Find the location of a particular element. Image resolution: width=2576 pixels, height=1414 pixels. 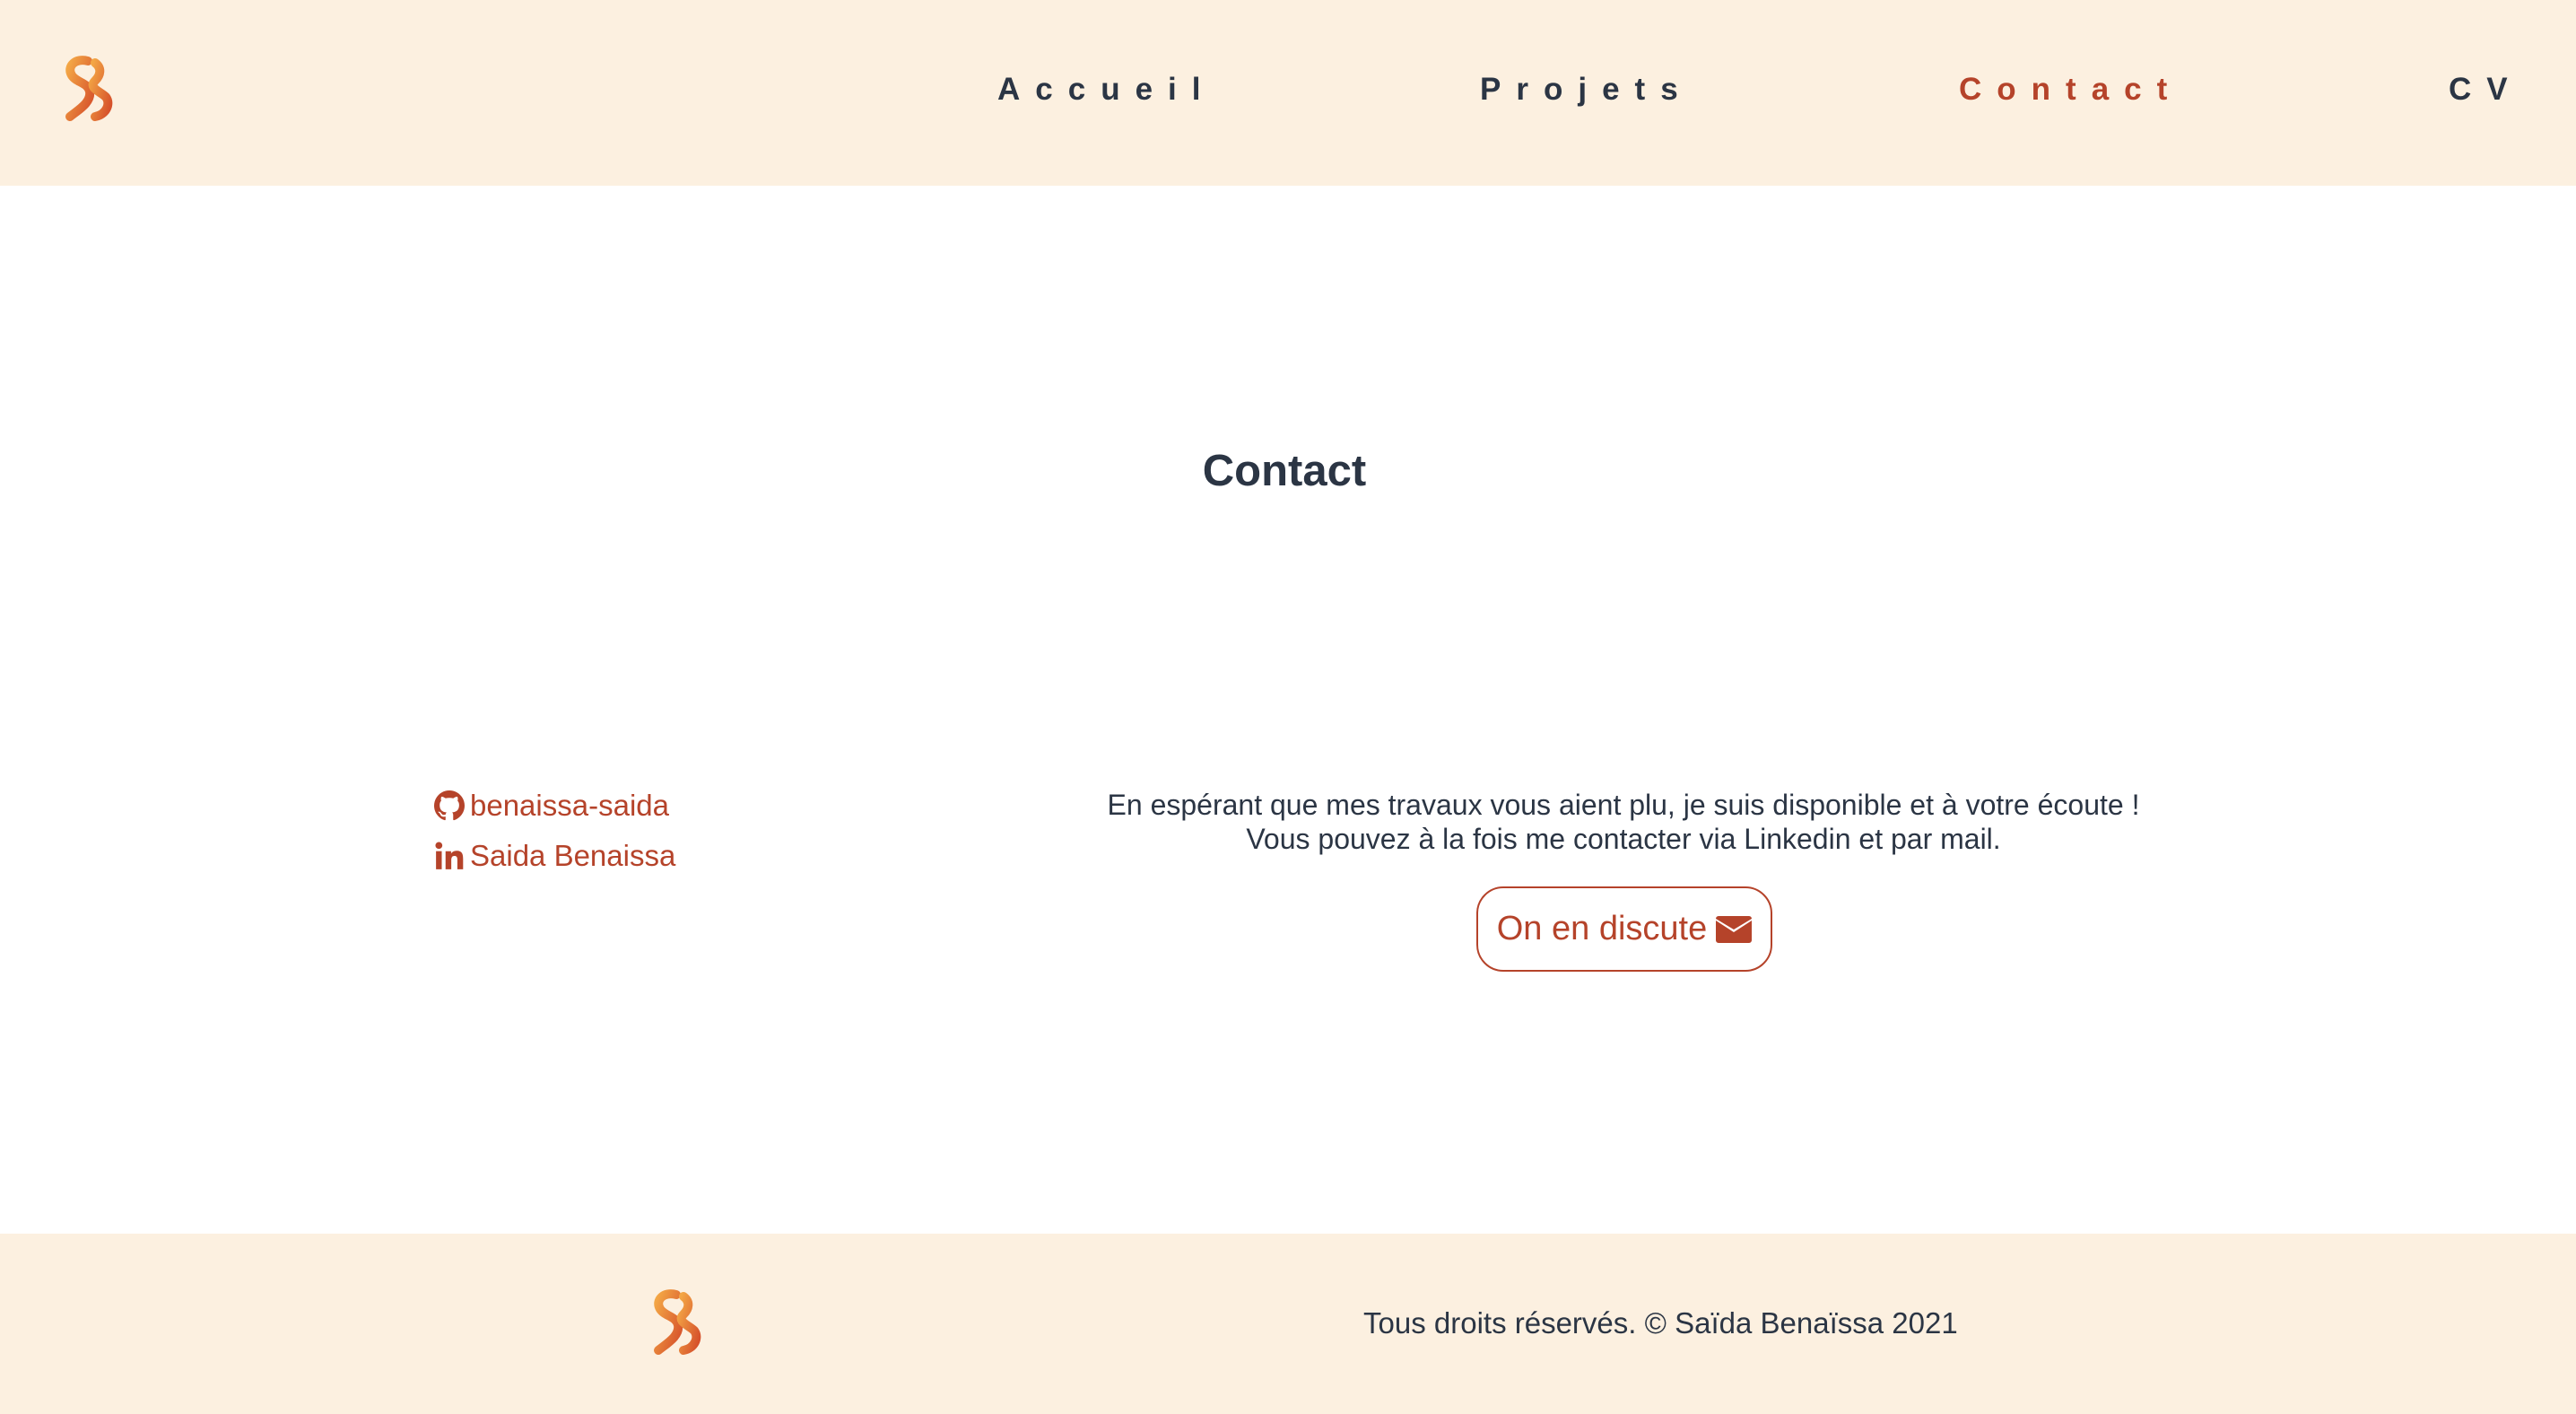

github-icon is located at coordinates (449, 805).